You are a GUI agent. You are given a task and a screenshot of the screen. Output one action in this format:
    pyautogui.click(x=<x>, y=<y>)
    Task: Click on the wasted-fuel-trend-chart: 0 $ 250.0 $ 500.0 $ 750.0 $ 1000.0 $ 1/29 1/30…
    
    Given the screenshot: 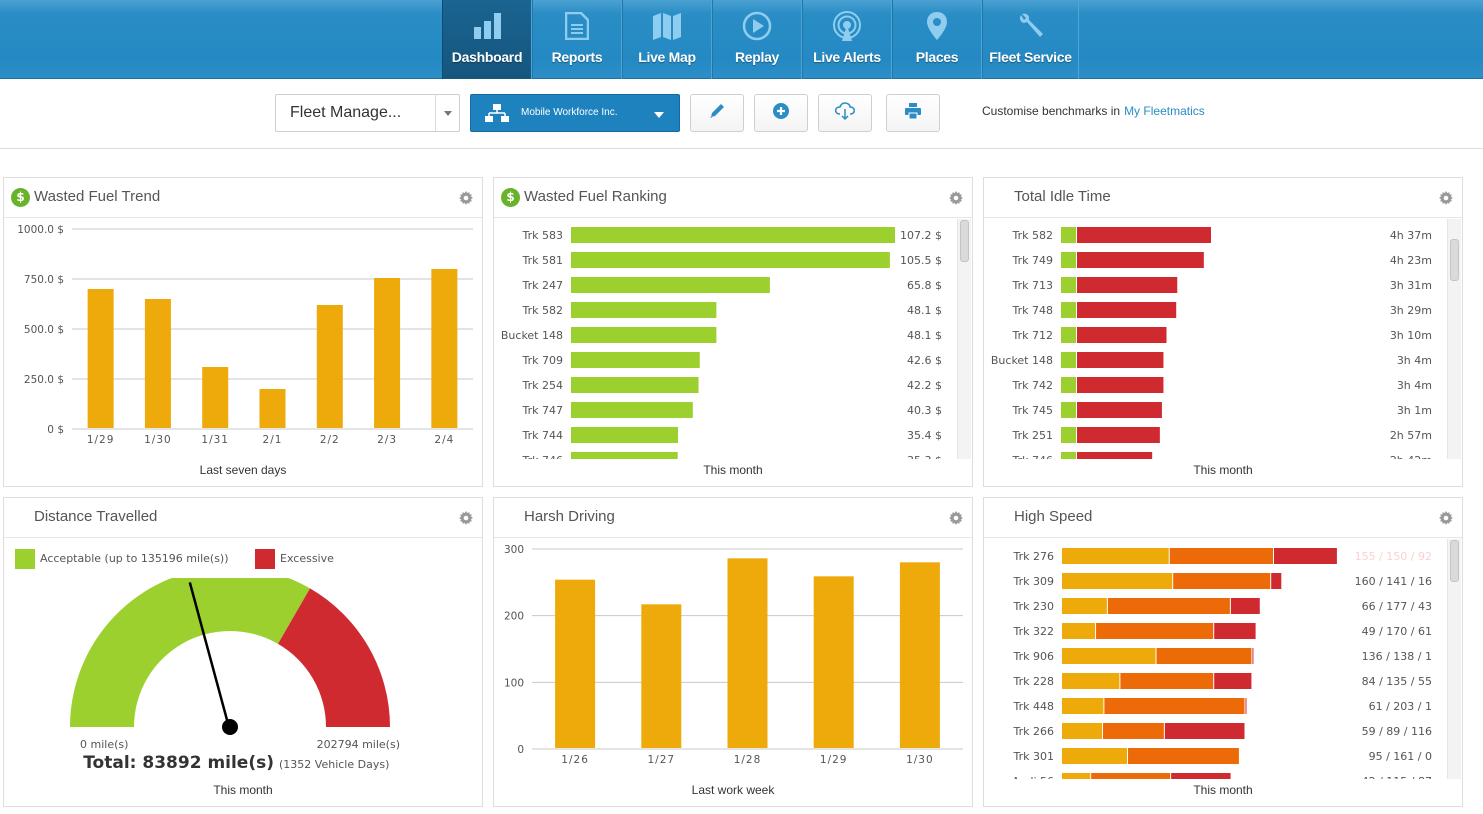 What is the action you would take?
    pyautogui.click(x=245, y=335)
    